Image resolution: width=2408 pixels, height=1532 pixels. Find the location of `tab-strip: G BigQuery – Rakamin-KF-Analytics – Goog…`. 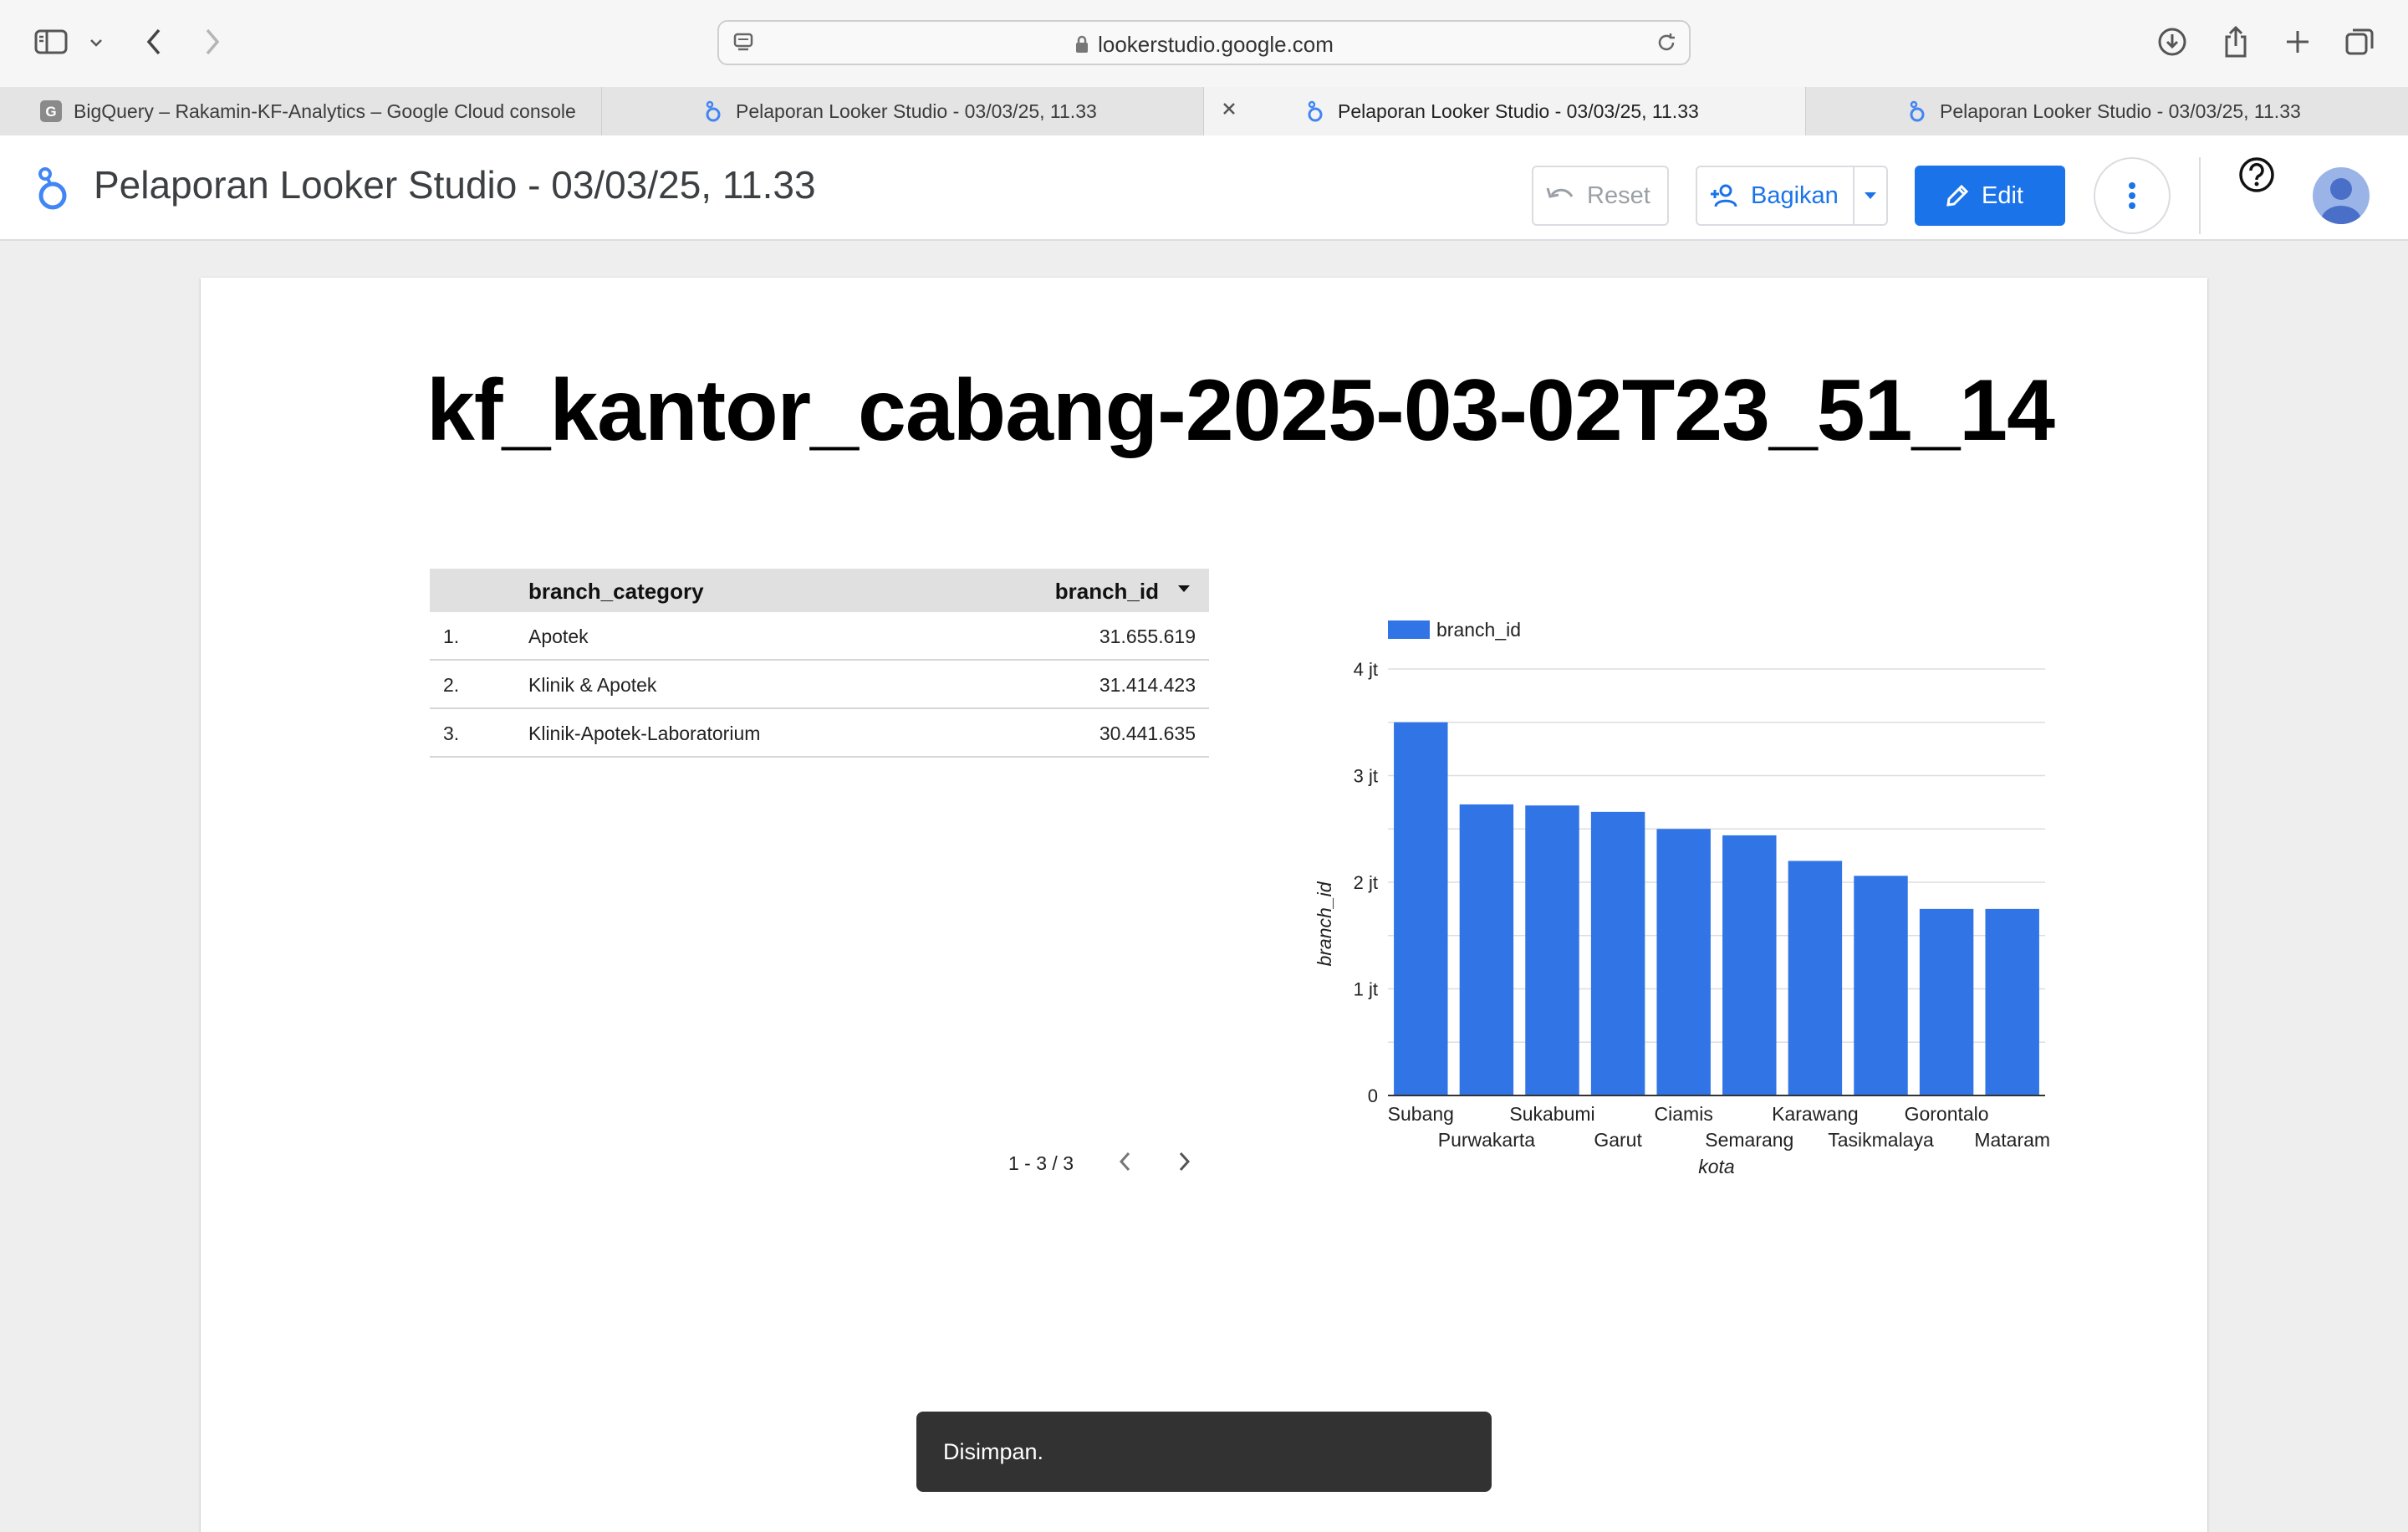

tab-strip: G BigQuery – Rakamin-KF-Analytics – Goog… is located at coordinates (1204, 111).